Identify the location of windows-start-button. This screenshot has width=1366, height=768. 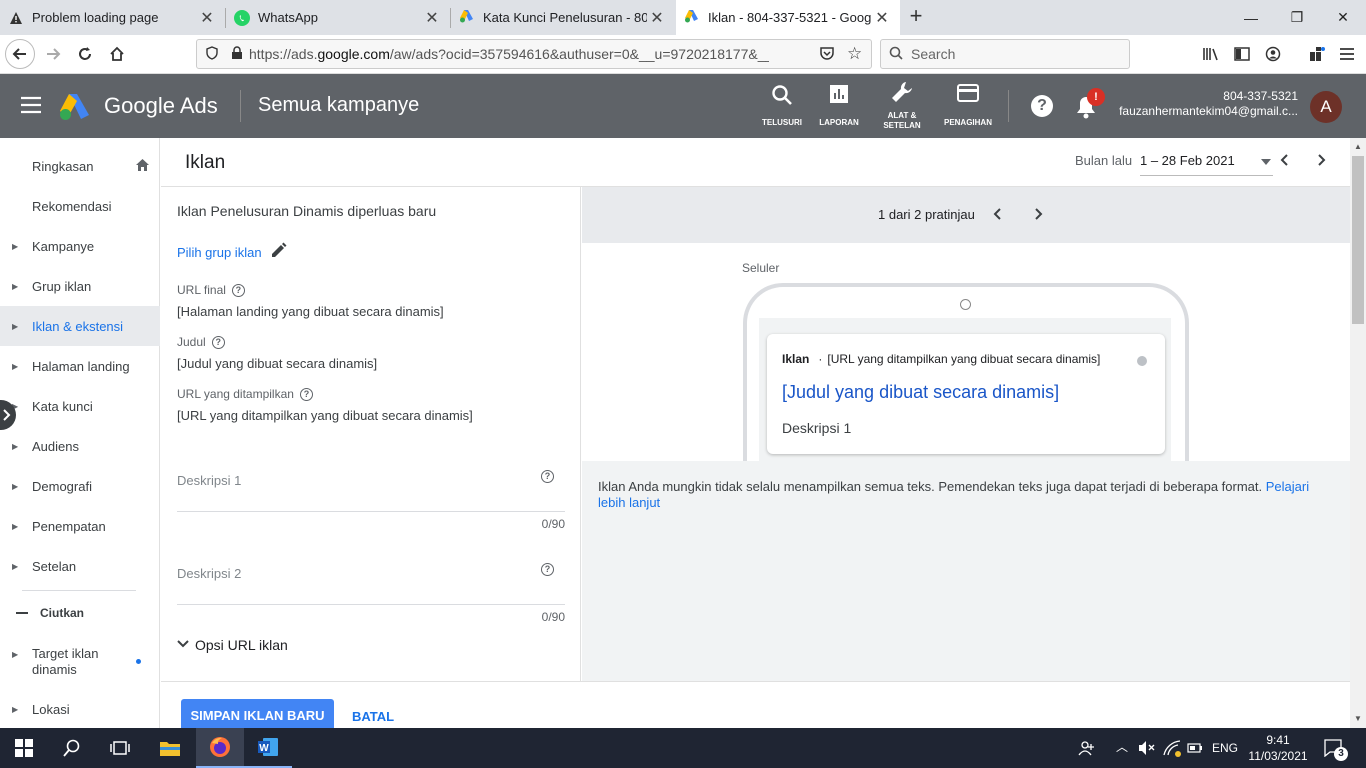
(24, 748).